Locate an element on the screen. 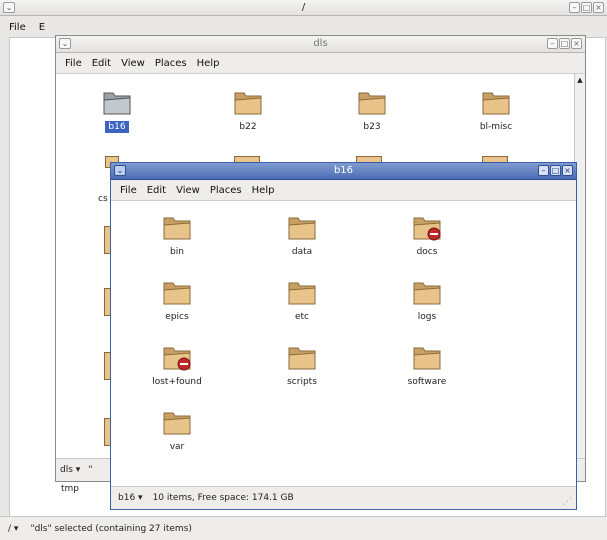  folder-label: b16 is located at coordinates (117, 127).